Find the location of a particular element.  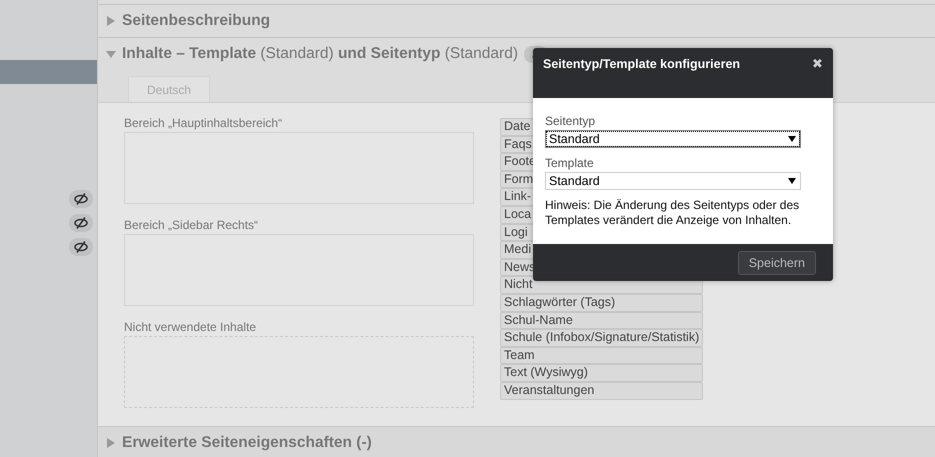

area-label: Bereich „Hauptinhaltsbereich“ is located at coordinates (204, 123).